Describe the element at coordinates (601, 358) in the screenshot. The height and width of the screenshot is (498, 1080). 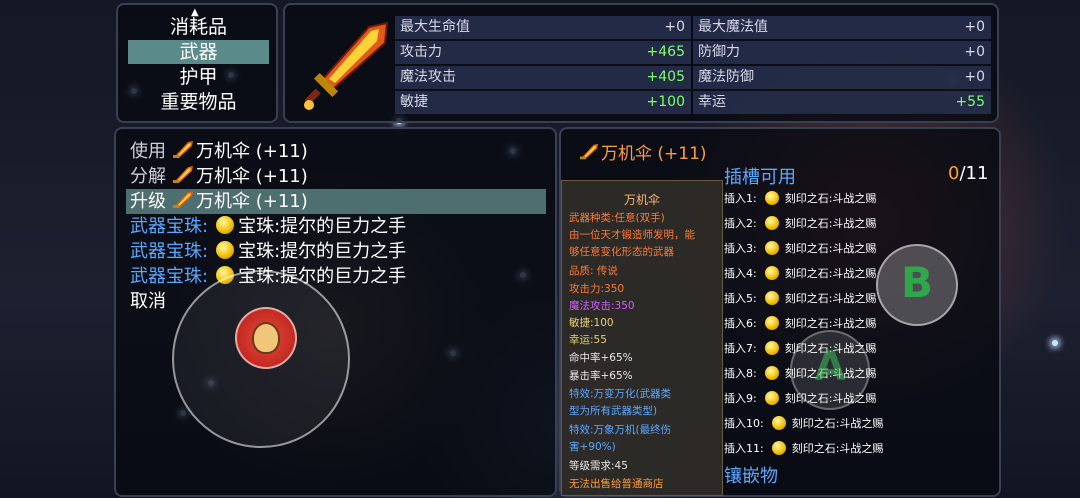
I see `card-hit-rate: 命中率+65%` at that location.